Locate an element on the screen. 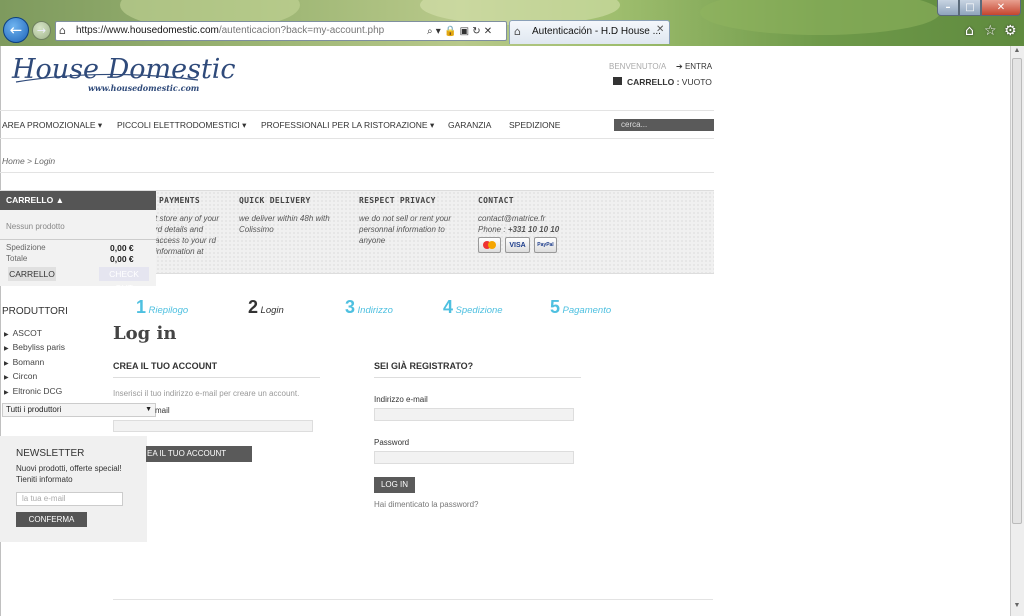 The width and height of the screenshot is (1024, 616). info-contact-heading: CONTACT is located at coordinates (496, 200).